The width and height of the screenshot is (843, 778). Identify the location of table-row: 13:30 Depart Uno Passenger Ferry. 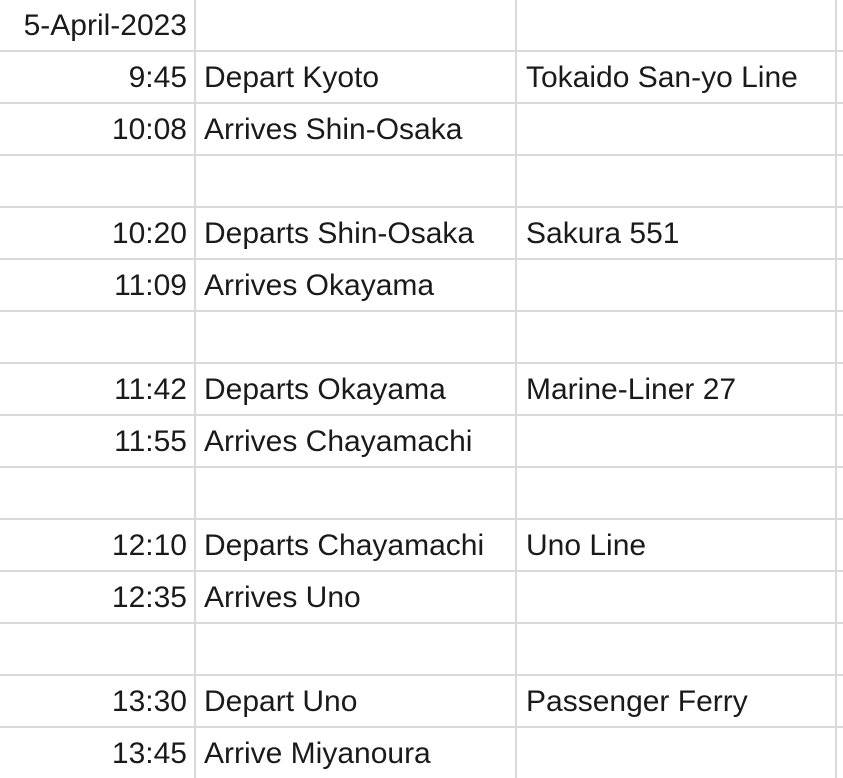
(421, 702).